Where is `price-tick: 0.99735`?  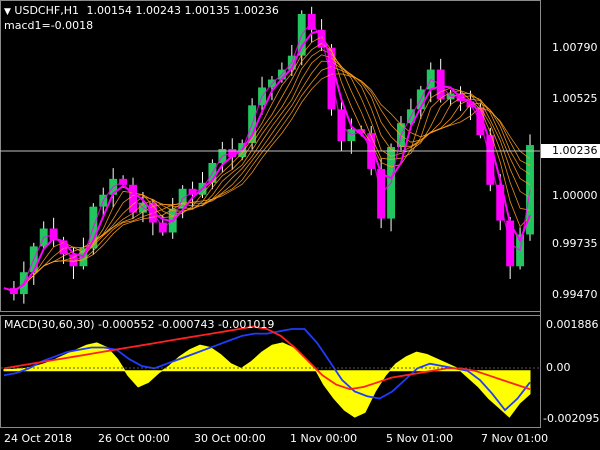
price-tick: 0.99735 is located at coordinates (575, 243).